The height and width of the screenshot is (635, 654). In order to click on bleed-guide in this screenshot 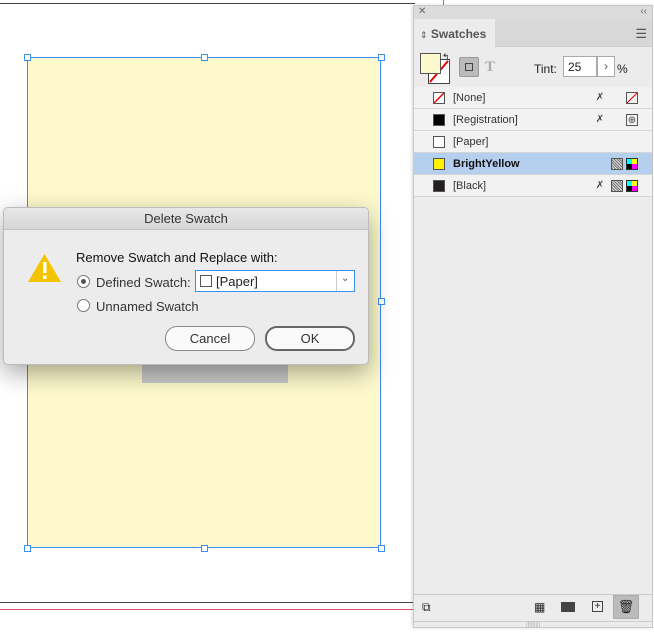, I will do `click(207, 609)`.